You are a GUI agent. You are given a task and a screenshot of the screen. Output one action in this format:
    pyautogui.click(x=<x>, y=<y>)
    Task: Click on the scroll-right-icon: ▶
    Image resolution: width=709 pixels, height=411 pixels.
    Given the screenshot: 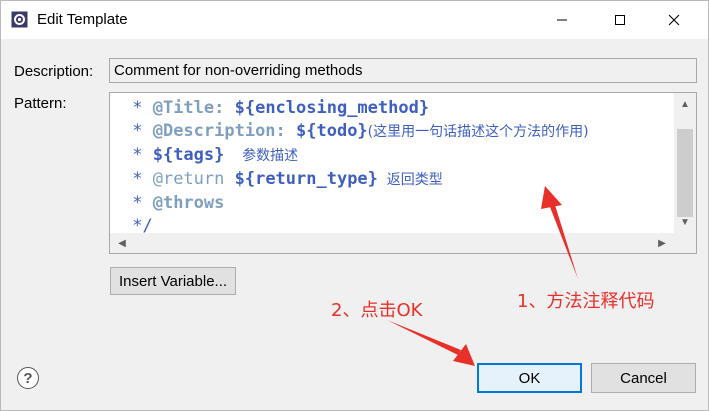 What is the action you would take?
    pyautogui.click(x=662, y=243)
    